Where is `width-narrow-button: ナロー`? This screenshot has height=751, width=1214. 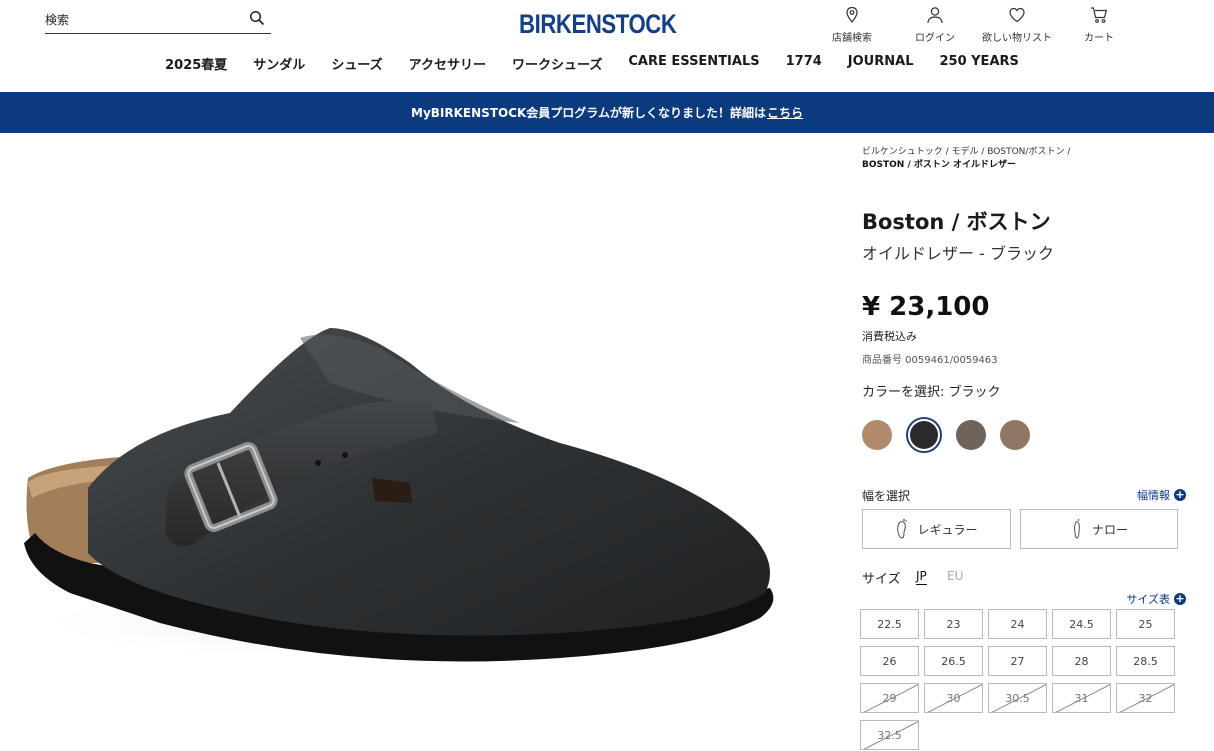 width-narrow-button: ナロー is located at coordinates (1099, 529).